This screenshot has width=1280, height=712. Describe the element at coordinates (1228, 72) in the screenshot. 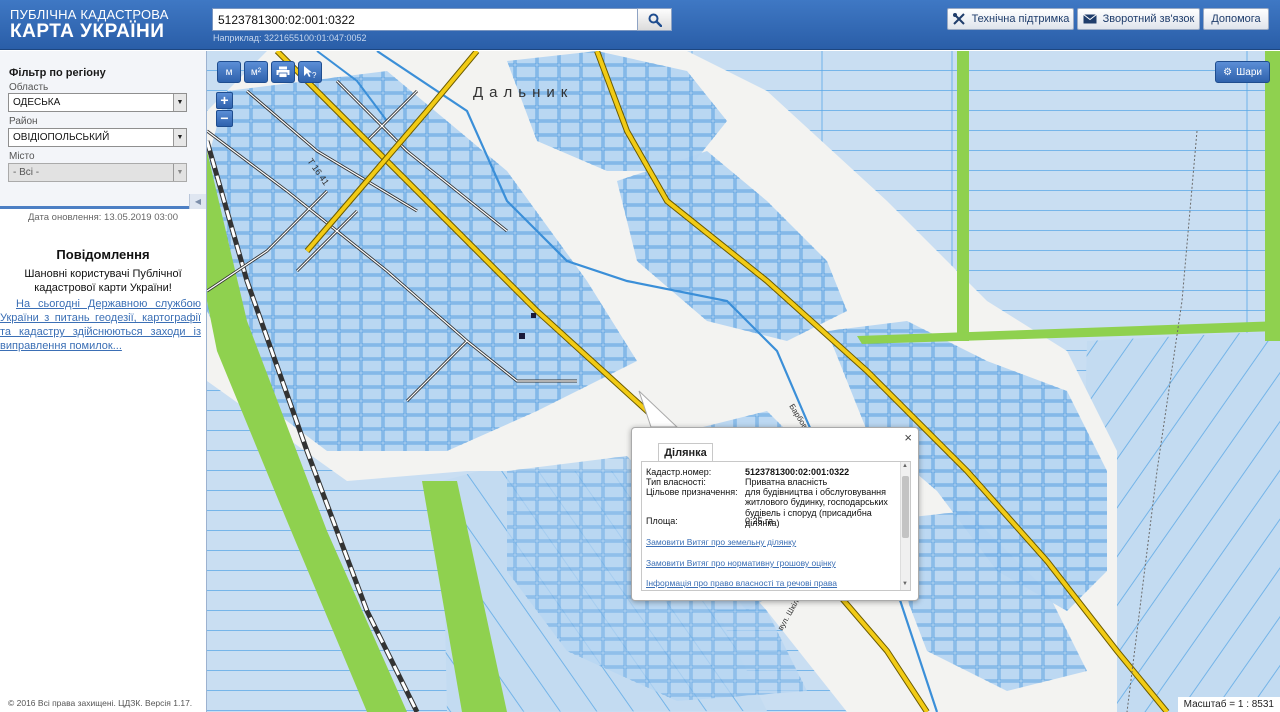

I see `gear-icon: ⚙` at that location.